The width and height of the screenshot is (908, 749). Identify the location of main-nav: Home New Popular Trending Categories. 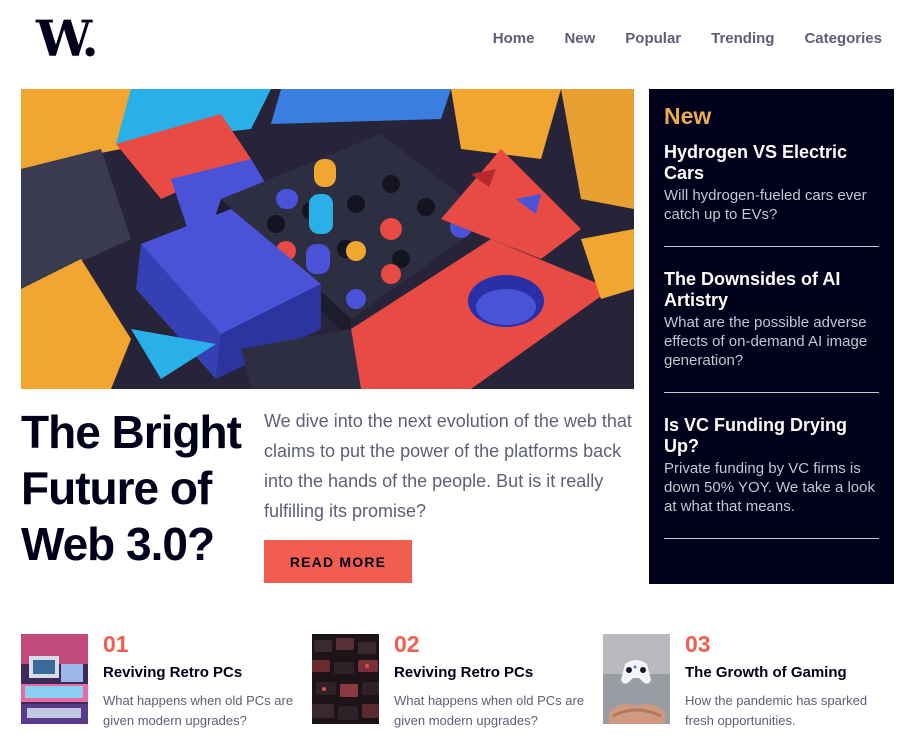
(687, 38).